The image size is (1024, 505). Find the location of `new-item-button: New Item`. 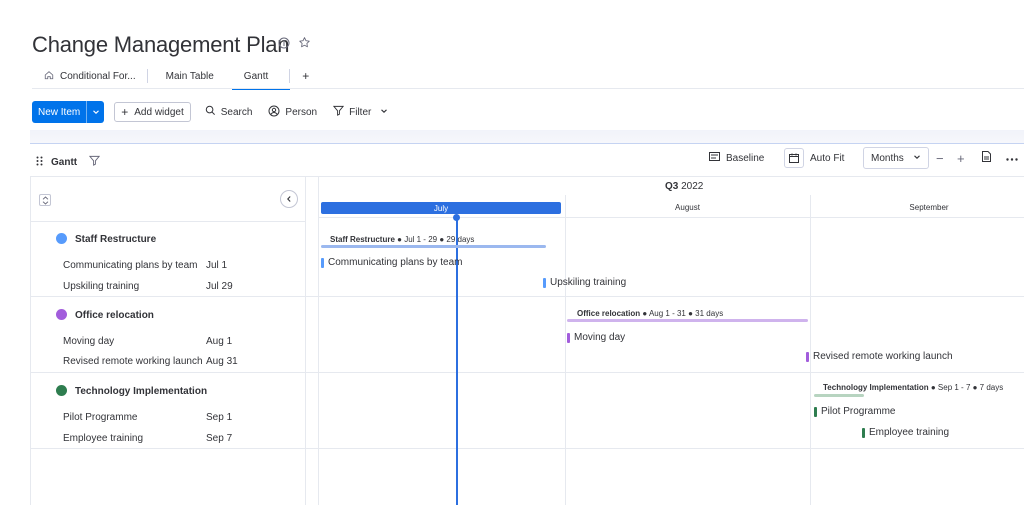

new-item-button: New Item is located at coordinates (68, 112).